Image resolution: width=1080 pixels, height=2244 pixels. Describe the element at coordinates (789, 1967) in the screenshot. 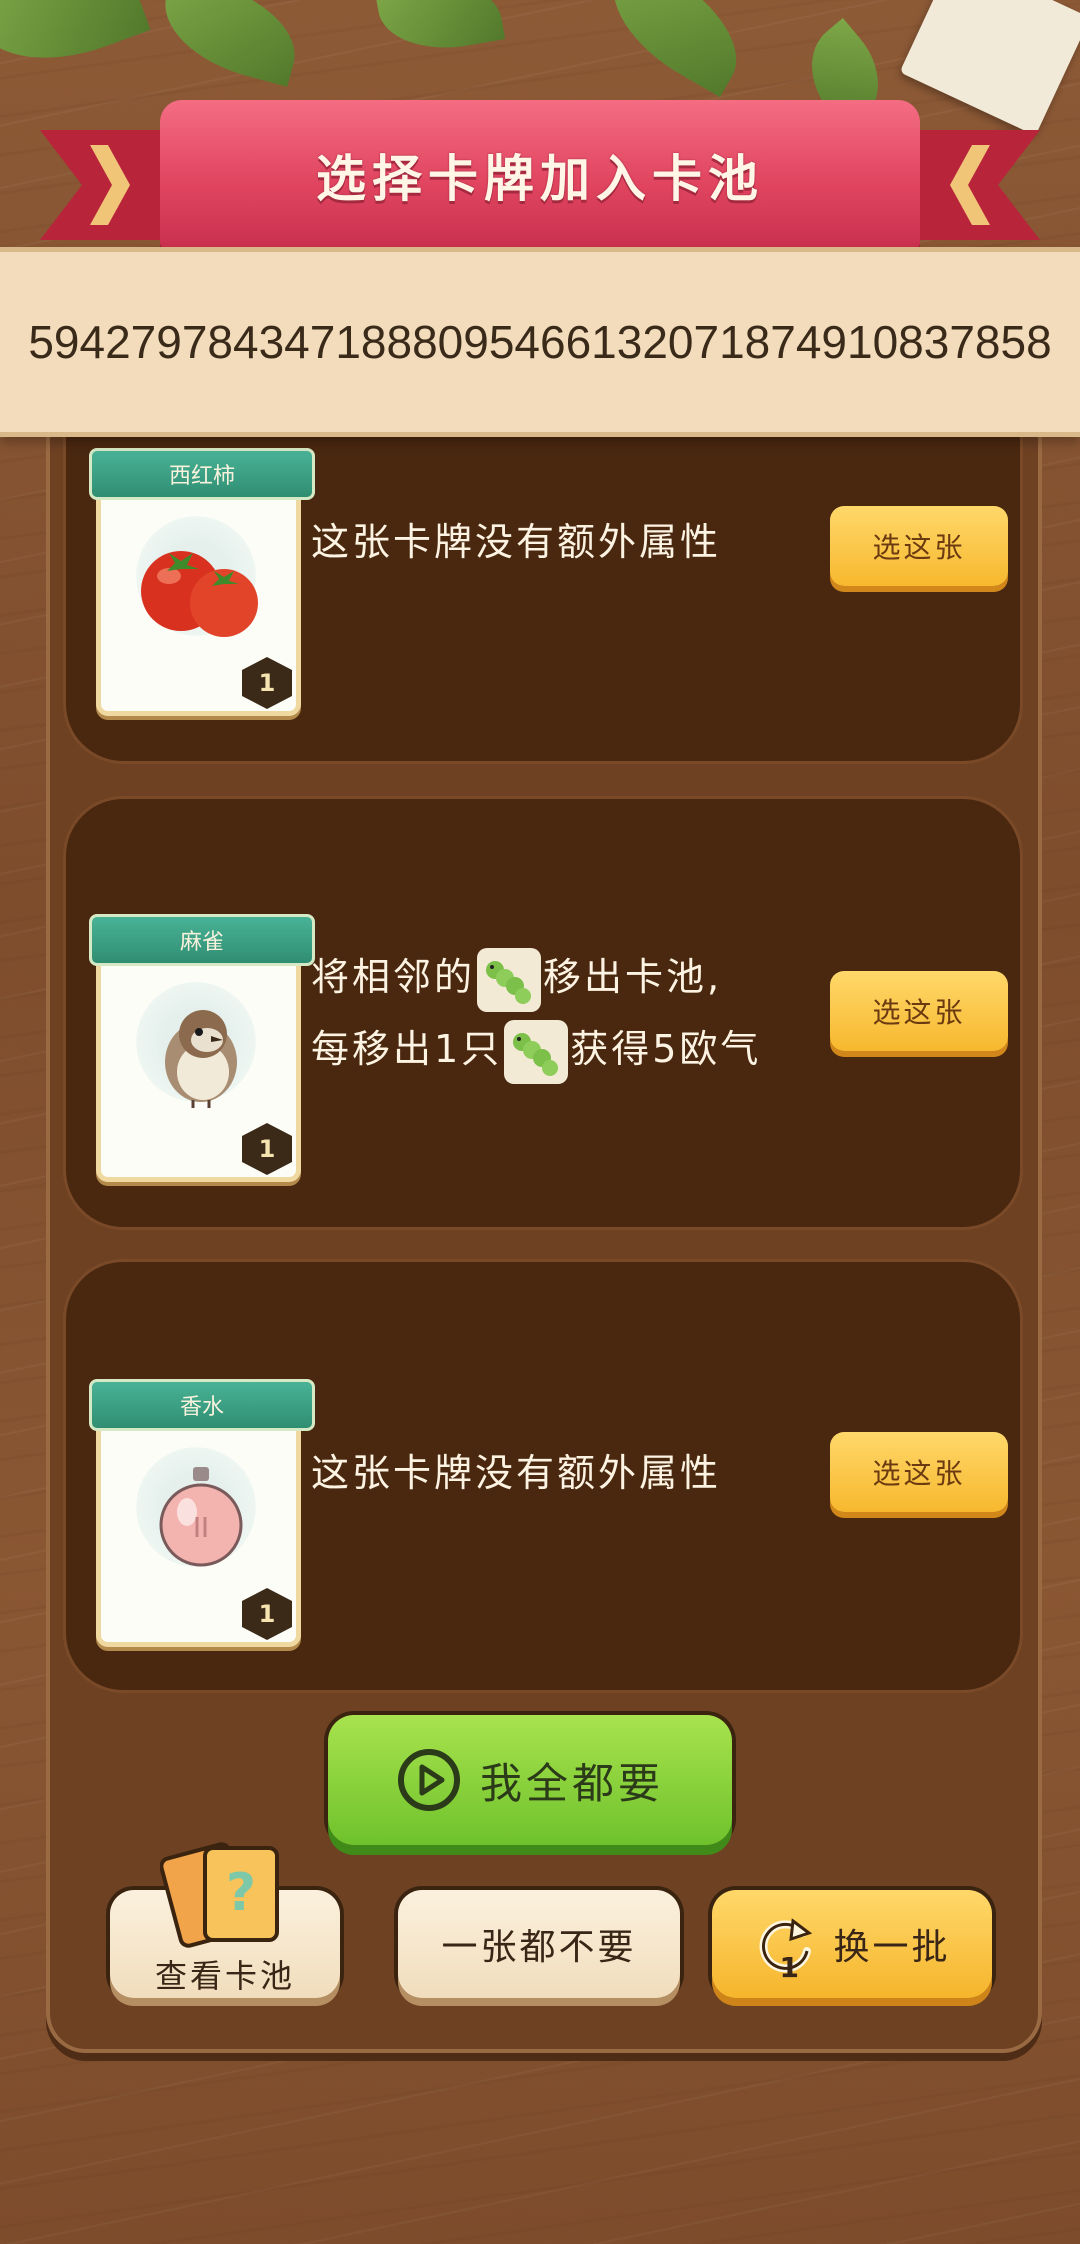

I see `refresh-count: 1` at that location.